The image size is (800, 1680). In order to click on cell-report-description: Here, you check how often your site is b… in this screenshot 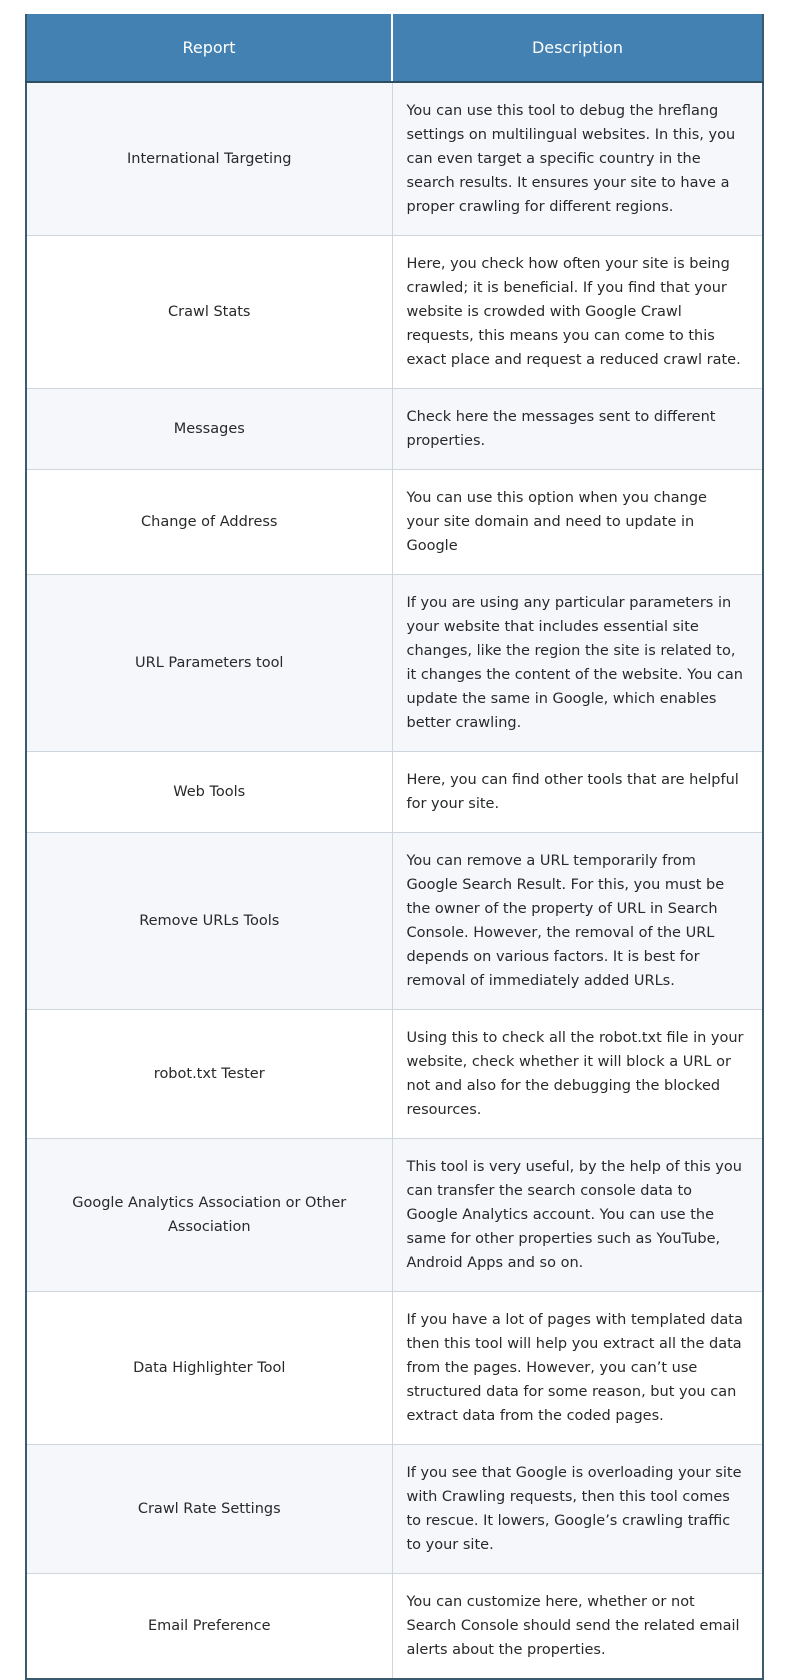, I will do `click(577, 312)`.